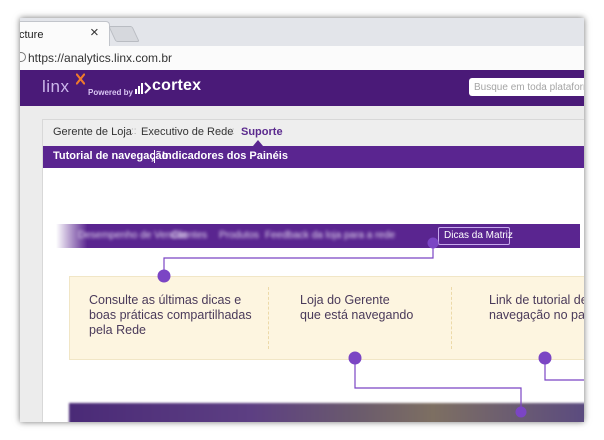  What do you see at coordinates (330, 235) in the screenshot?
I see `menu-item-feedback: Feedback da loja para a rede` at bounding box center [330, 235].